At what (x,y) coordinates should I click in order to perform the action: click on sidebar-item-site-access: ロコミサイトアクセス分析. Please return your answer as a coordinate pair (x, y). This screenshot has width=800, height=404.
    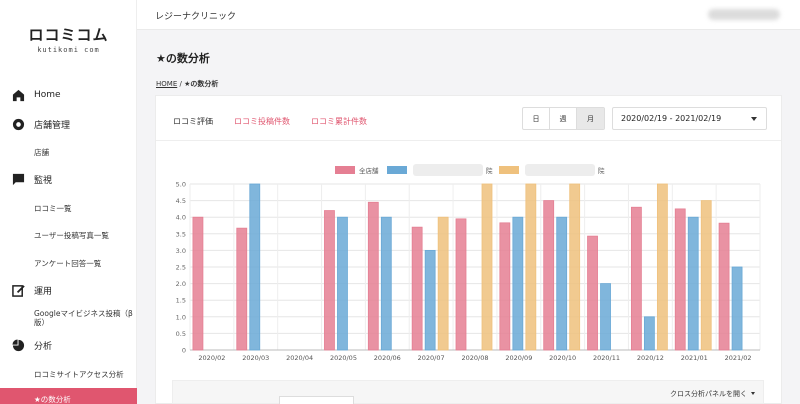
    Looking at the image, I should click on (79, 374).